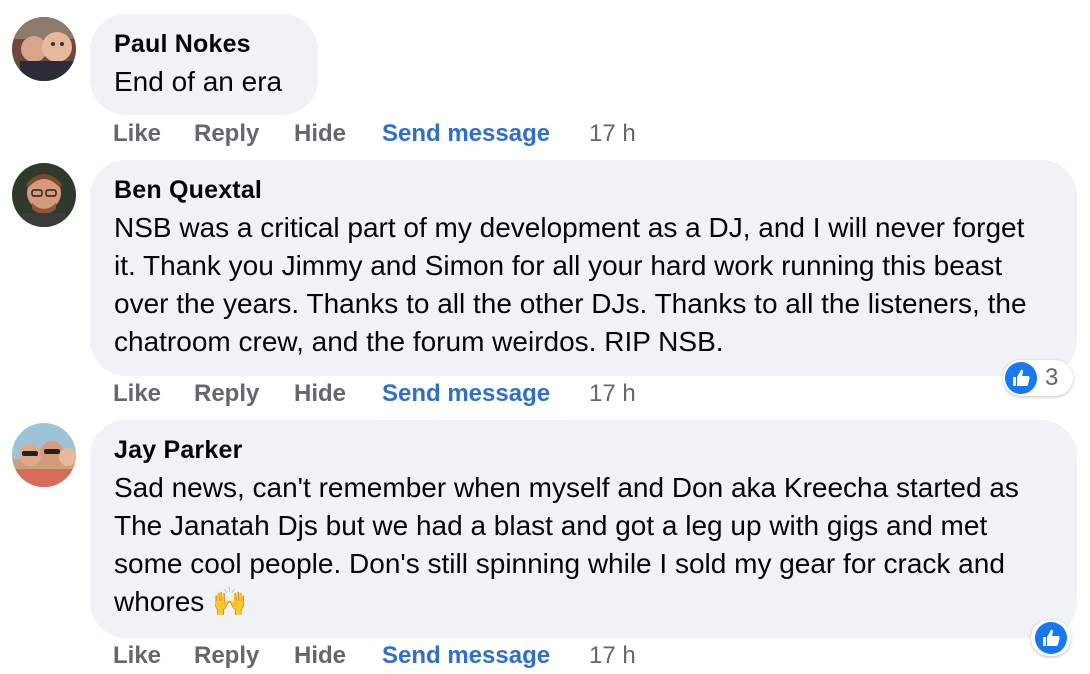 The width and height of the screenshot is (1090, 674). Describe the element at coordinates (583, 450) in the screenshot. I see `comment-author: Jay Parker` at that location.